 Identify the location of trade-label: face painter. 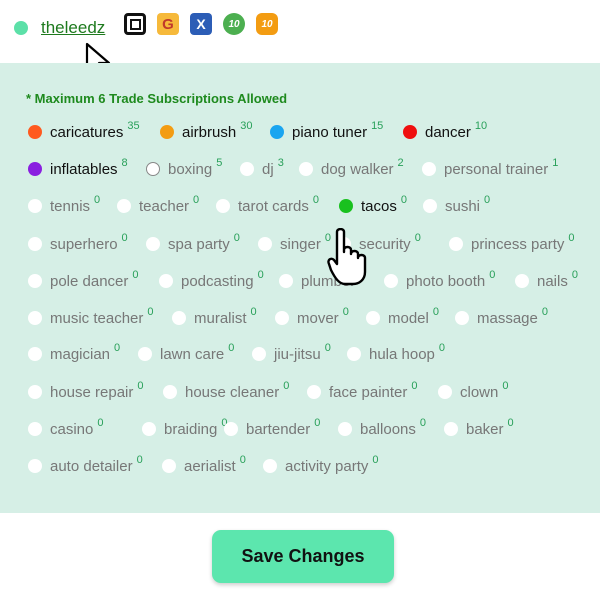
(368, 392).